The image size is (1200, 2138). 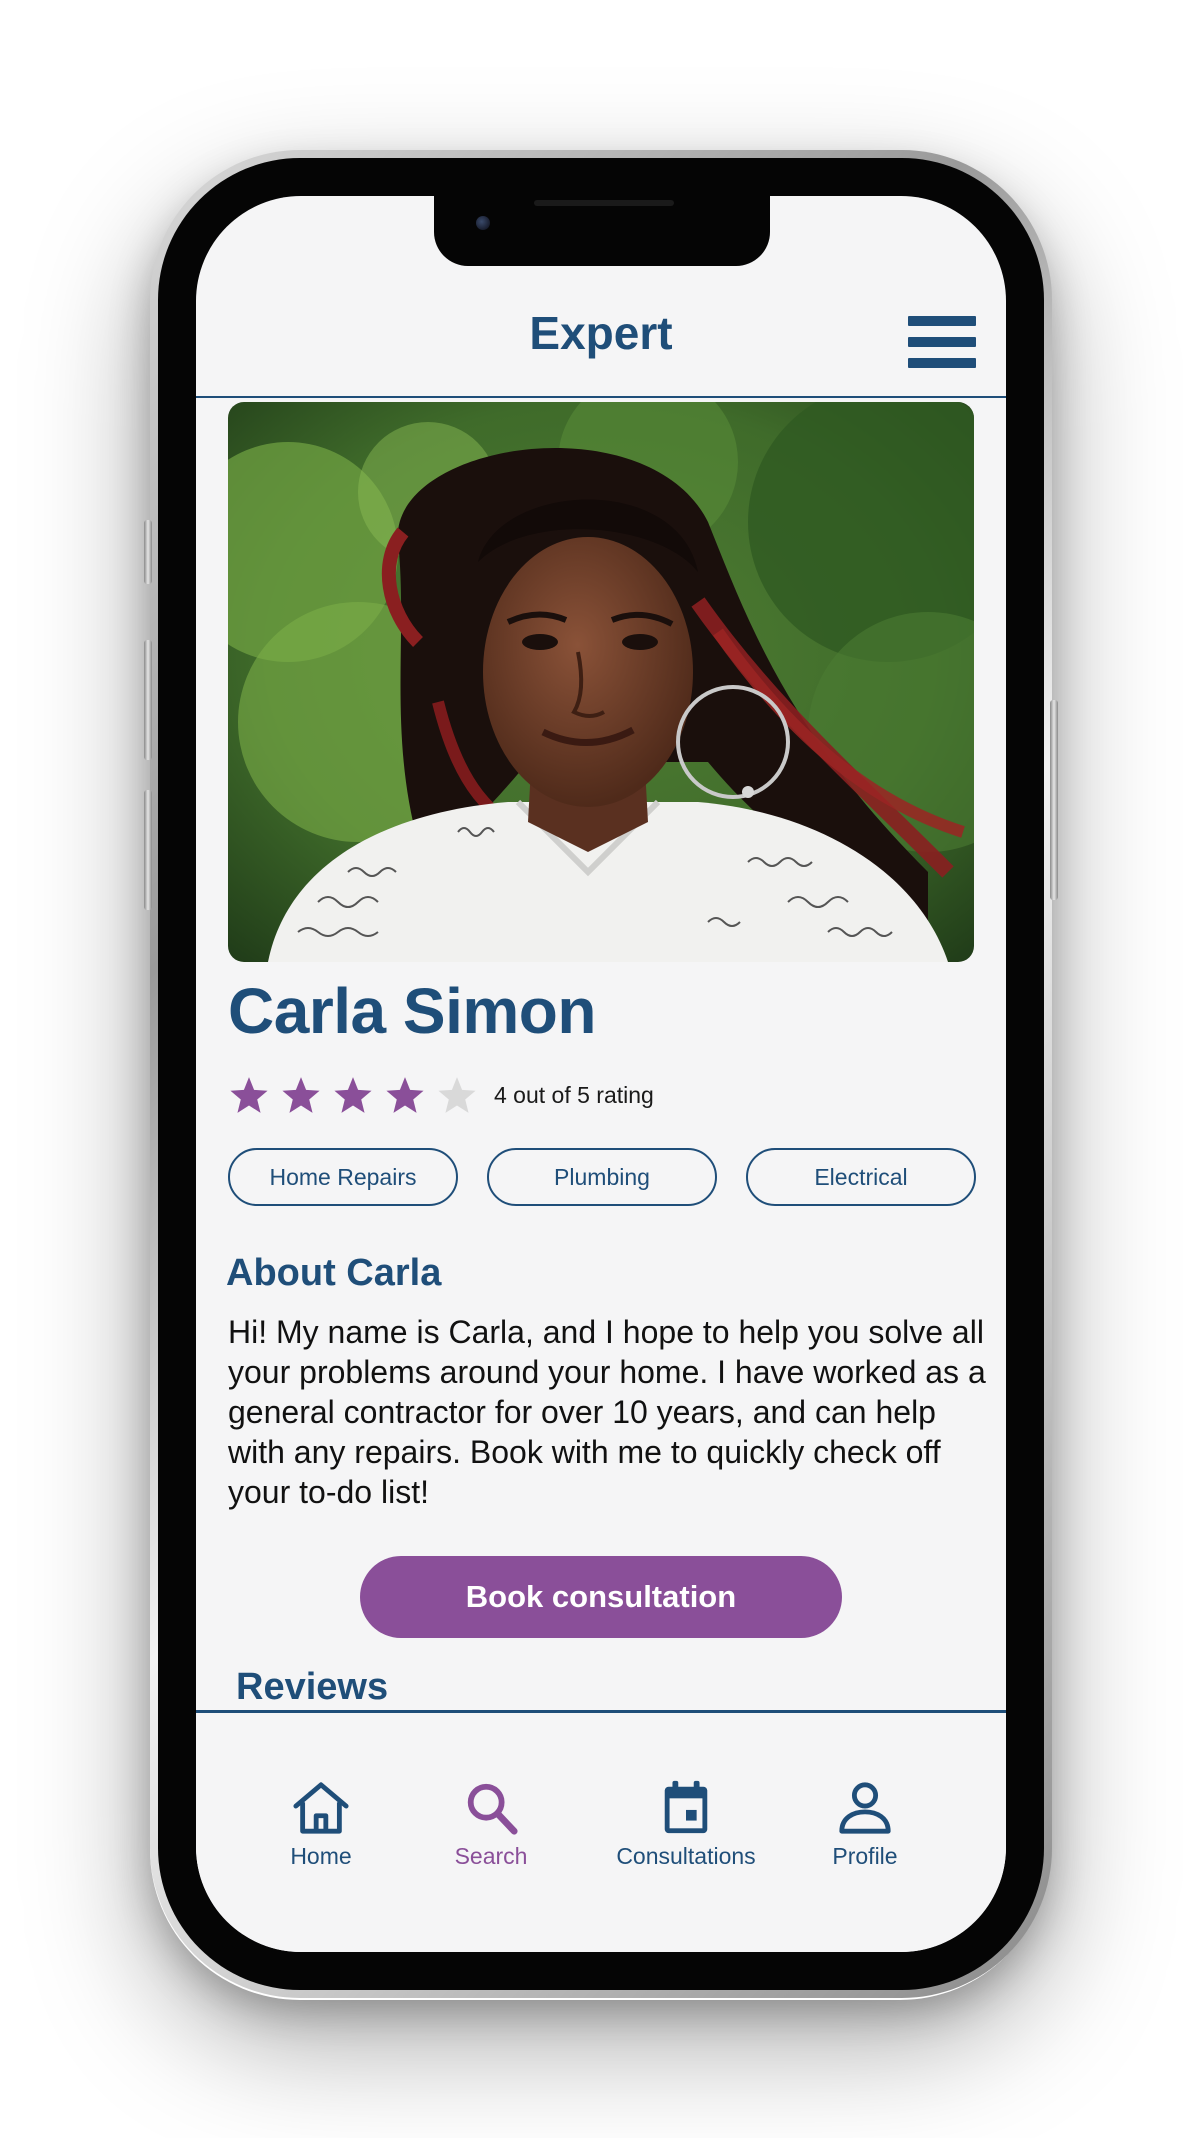 What do you see at coordinates (861, 1177) in the screenshot?
I see `tag-electrical: Electrical` at bounding box center [861, 1177].